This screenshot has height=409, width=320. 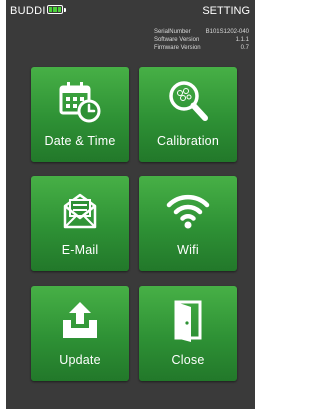 What do you see at coordinates (177, 48) in the screenshot?
I see `firmware-version-label: Firmware Version` at bounding box center [177, 48].